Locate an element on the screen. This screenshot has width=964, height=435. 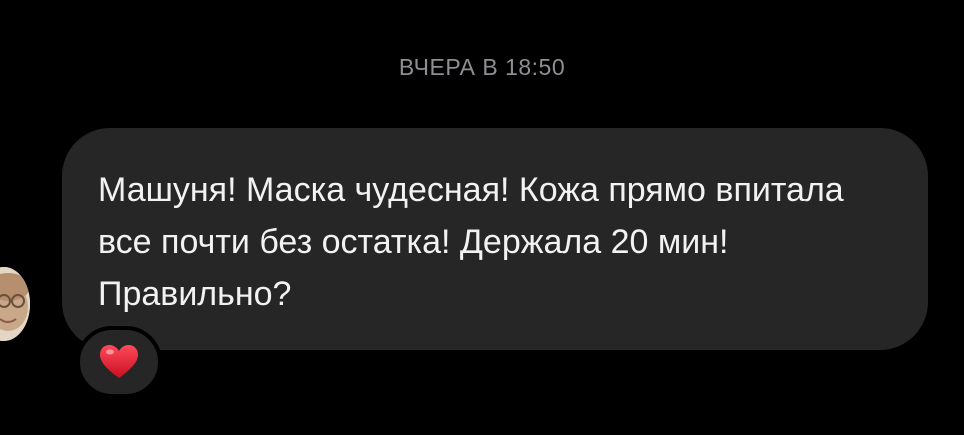
heart-icon is located at coordinates (119, 362).